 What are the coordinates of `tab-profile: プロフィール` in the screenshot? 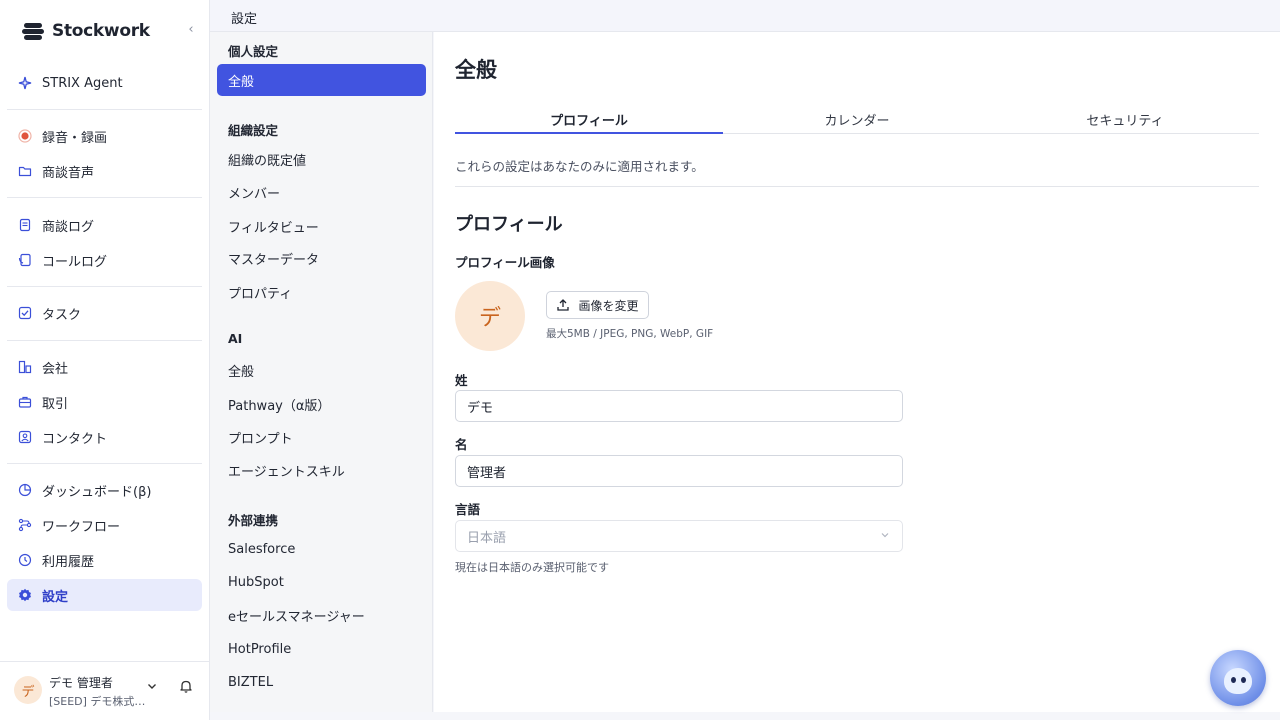 It's located at (589, 121).